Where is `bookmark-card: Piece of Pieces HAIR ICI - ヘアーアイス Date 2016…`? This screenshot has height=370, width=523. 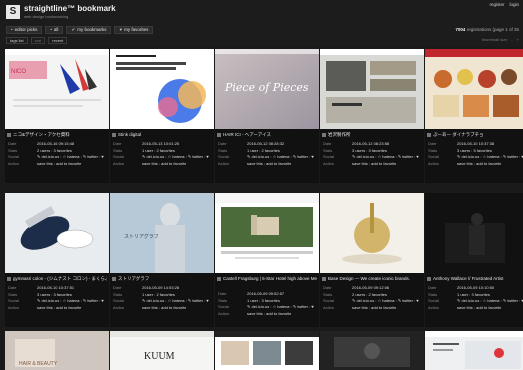 bookmark-card: Piece of Pieces HAIR ICI - ヘアーアイス Date 2016… is located at coordinates (267, 116).